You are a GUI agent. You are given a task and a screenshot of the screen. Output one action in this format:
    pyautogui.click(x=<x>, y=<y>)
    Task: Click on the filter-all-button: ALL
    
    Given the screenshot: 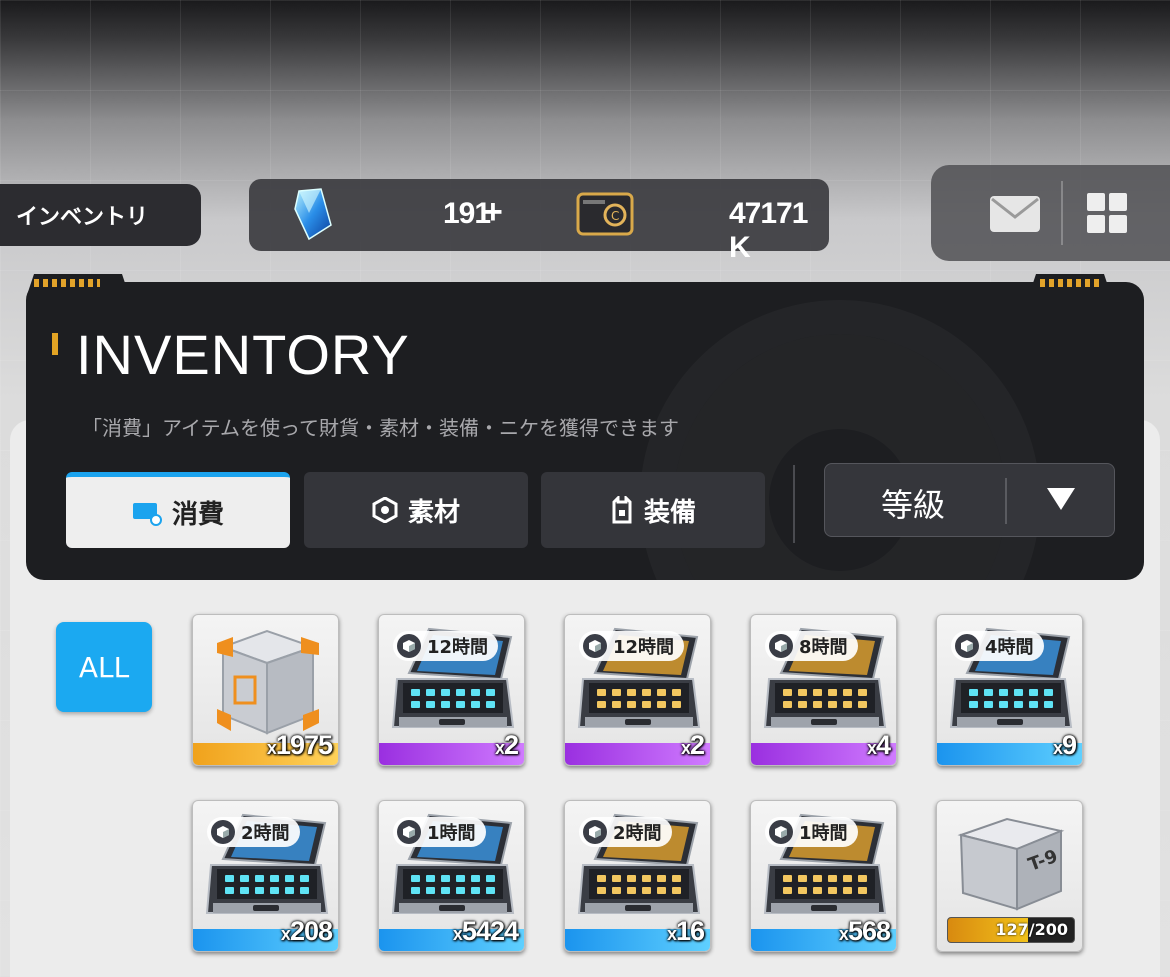 What is the action you would take?
    pyautogui.click(x=104, y=667)
    